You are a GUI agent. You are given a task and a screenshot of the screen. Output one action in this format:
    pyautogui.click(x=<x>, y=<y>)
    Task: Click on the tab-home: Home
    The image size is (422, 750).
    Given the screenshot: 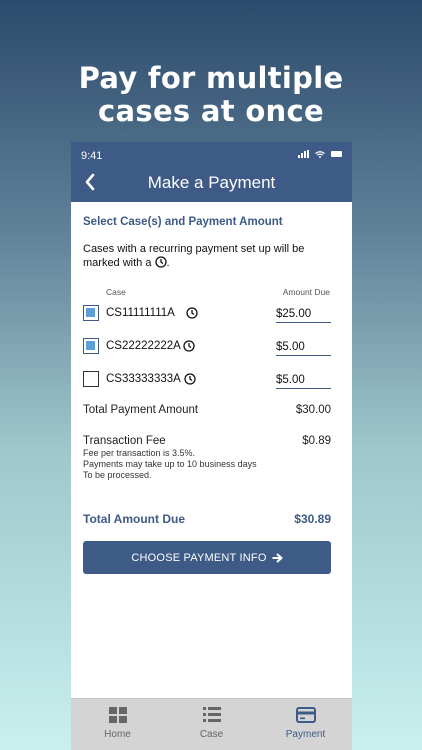 What is the action you would take?
    pyautogui.click(x=117, y=724)
    